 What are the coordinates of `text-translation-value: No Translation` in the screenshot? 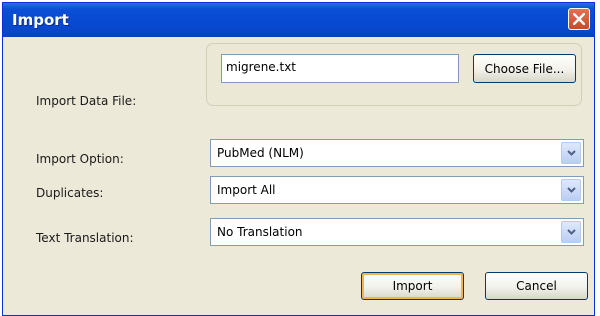 It's located at (260, 232).